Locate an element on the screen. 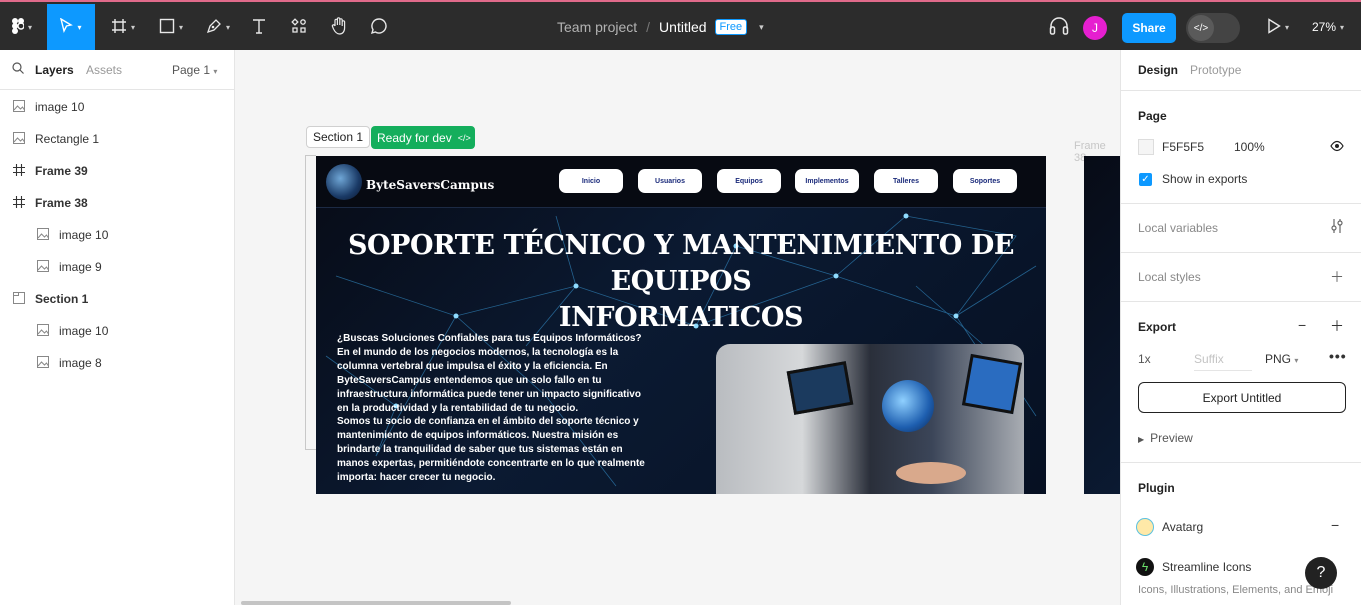 This screenshot has width=1361, height=605. local-variables-label: Local variables is located at coordinates (1178, 228).